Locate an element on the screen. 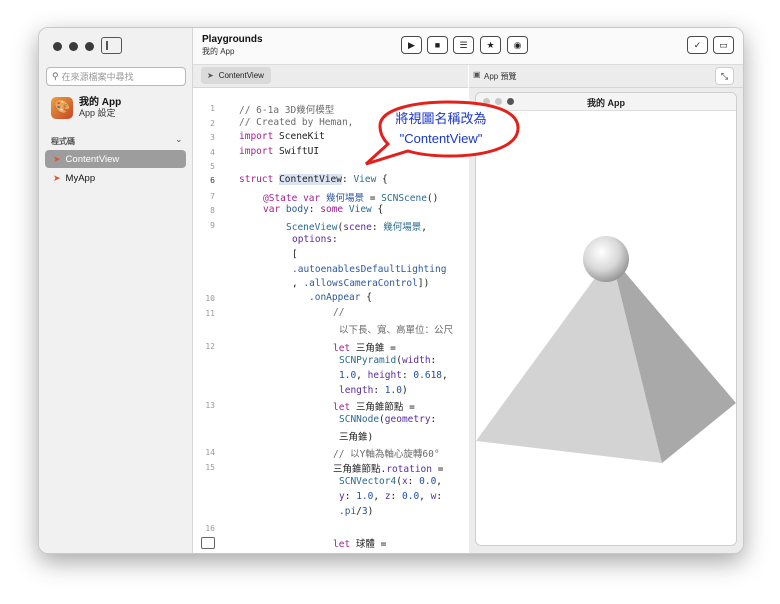  line-number: 9 is located at coordinates (212, 225).